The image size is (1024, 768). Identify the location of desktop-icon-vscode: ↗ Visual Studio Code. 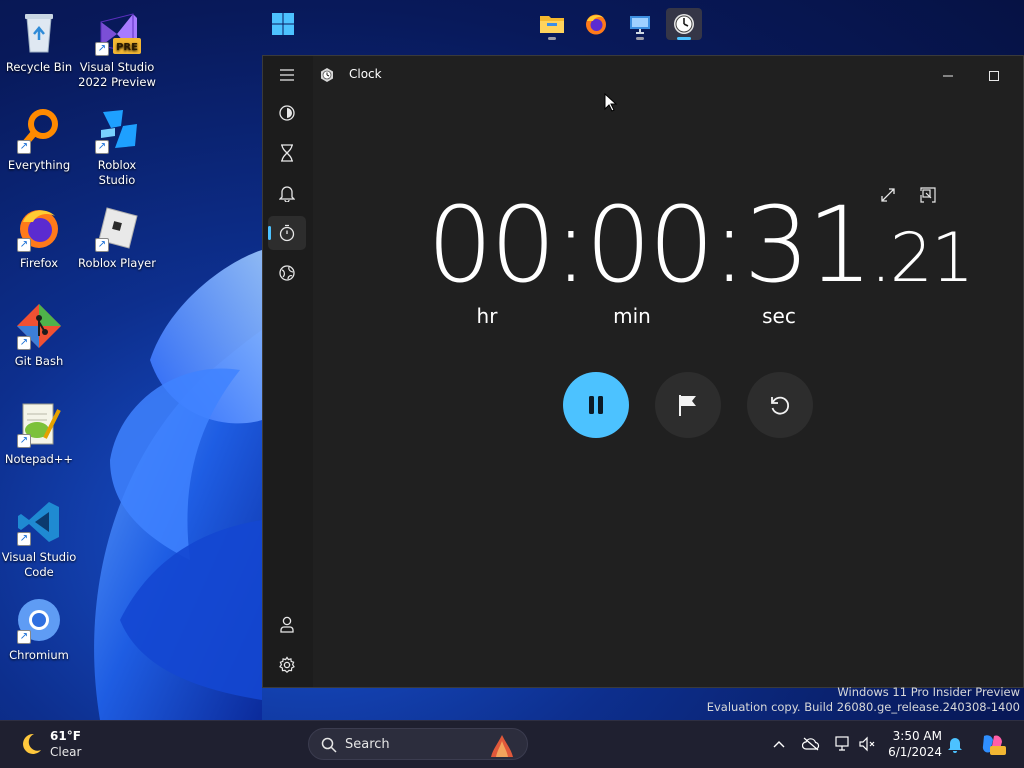
(39, 539).